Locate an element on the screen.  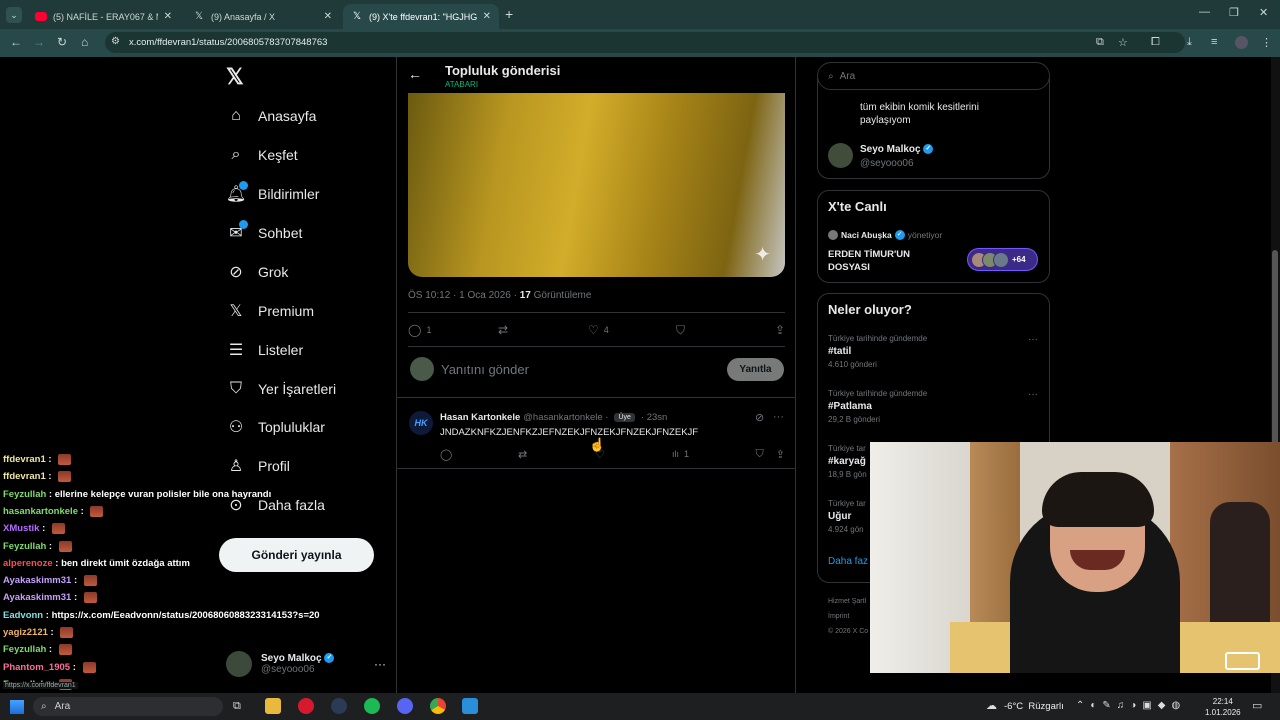
trend-context: Türkiye tar is located at coordinates (847, 503).